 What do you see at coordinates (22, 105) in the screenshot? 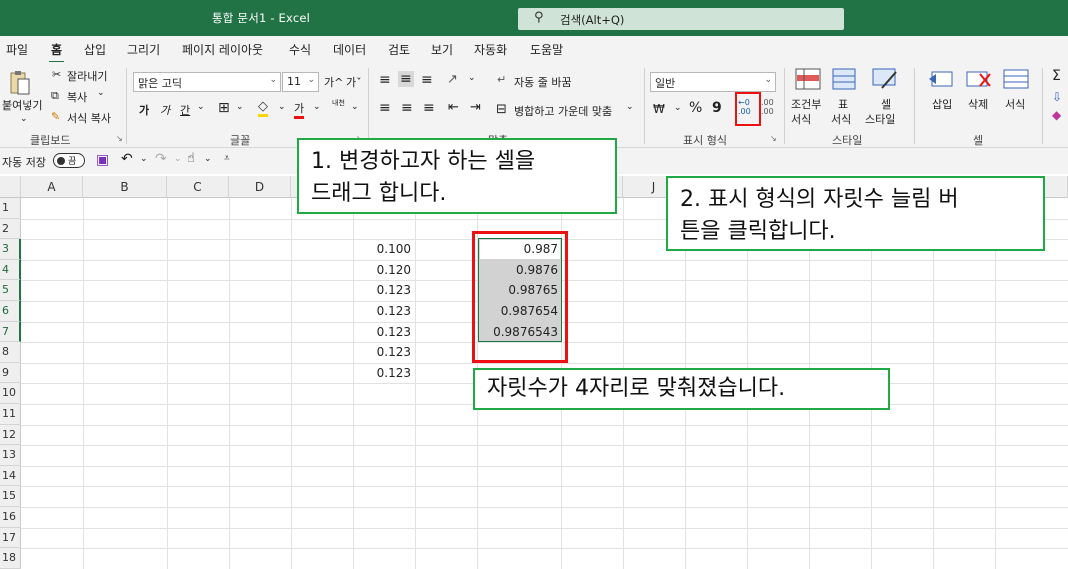
I see `paste-button: 붙여넣기` at bounding box center [22, 105].